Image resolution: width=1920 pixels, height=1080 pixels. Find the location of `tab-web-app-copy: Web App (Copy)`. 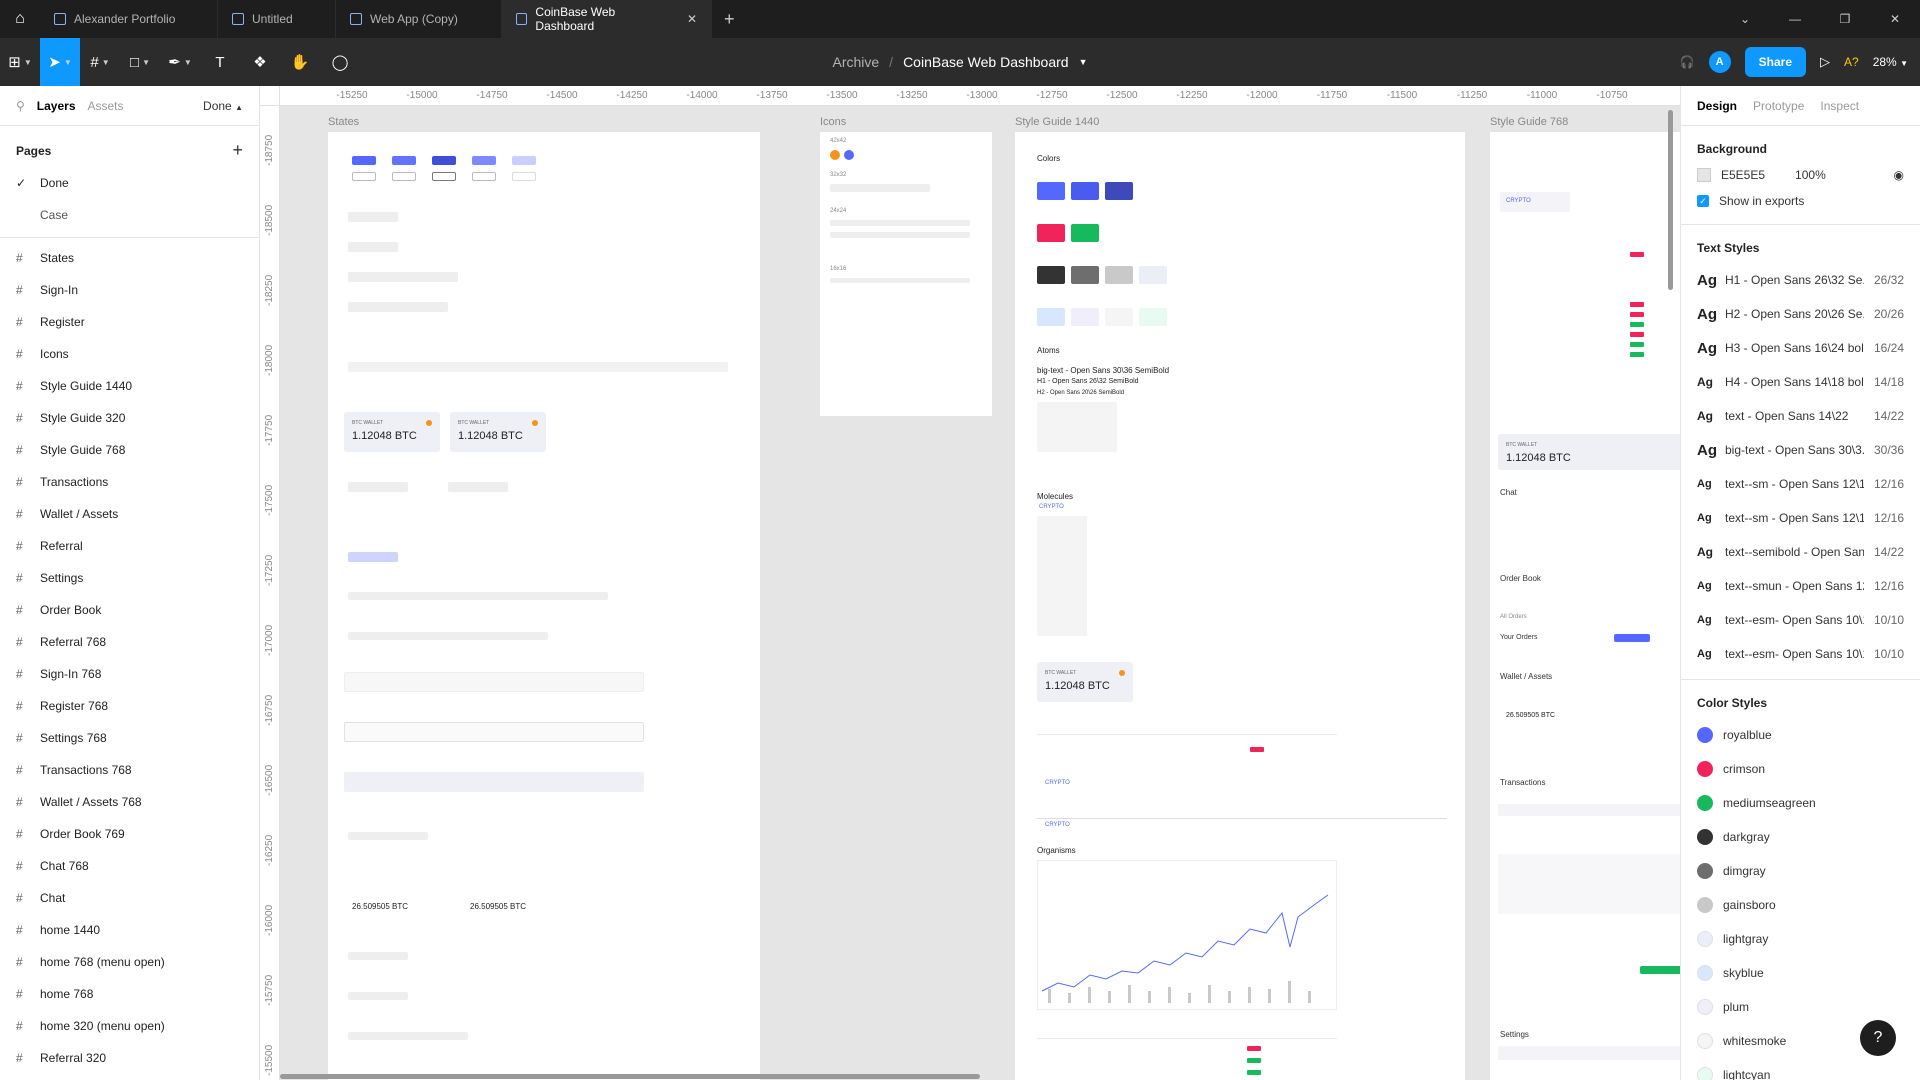

tab-web-app-copy: Web App (Copy) is located at coordinates (419, 19).